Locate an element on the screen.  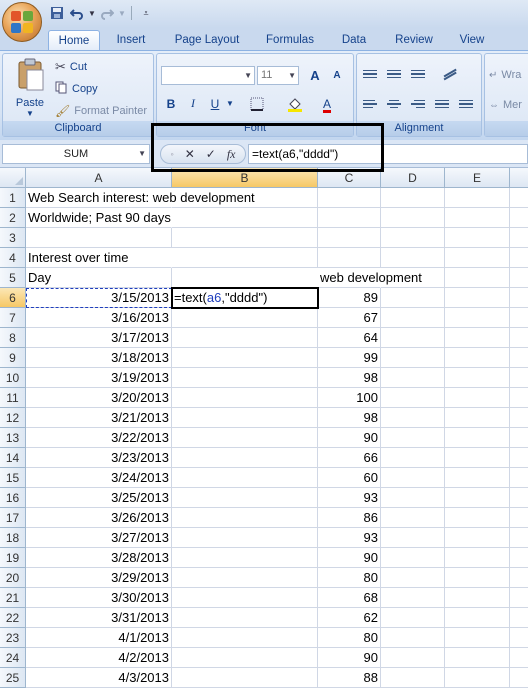
row-header: 3 is located at coordinates (13, 238).